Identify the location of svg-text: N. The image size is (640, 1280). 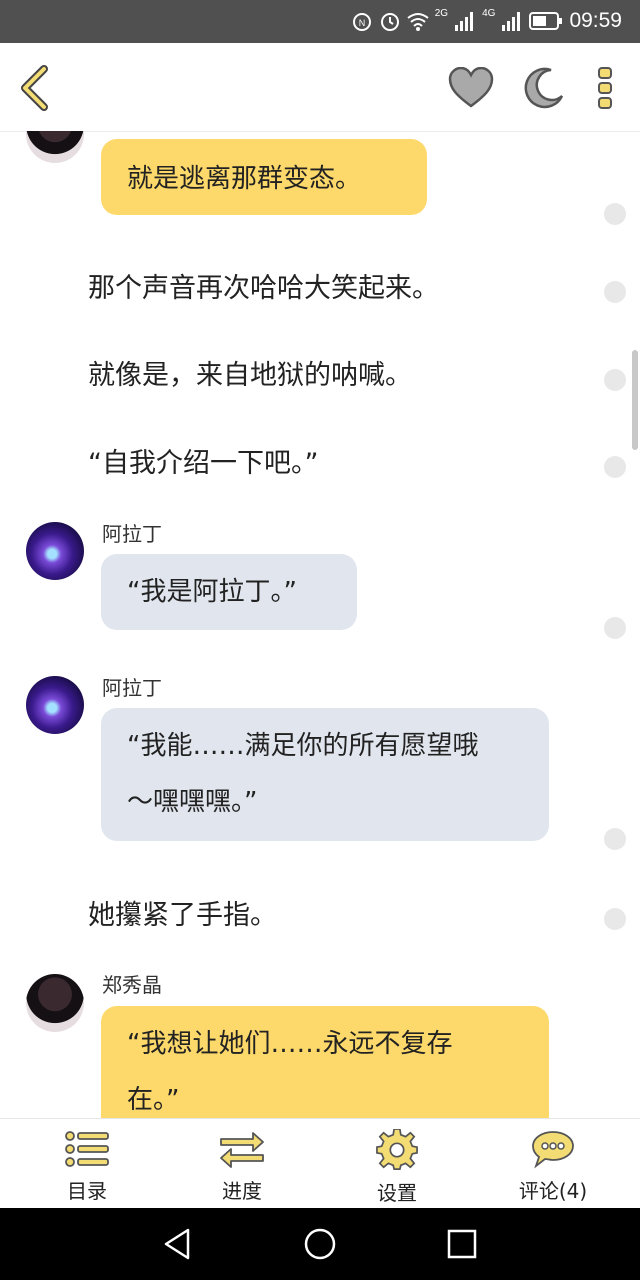
(362, 23).